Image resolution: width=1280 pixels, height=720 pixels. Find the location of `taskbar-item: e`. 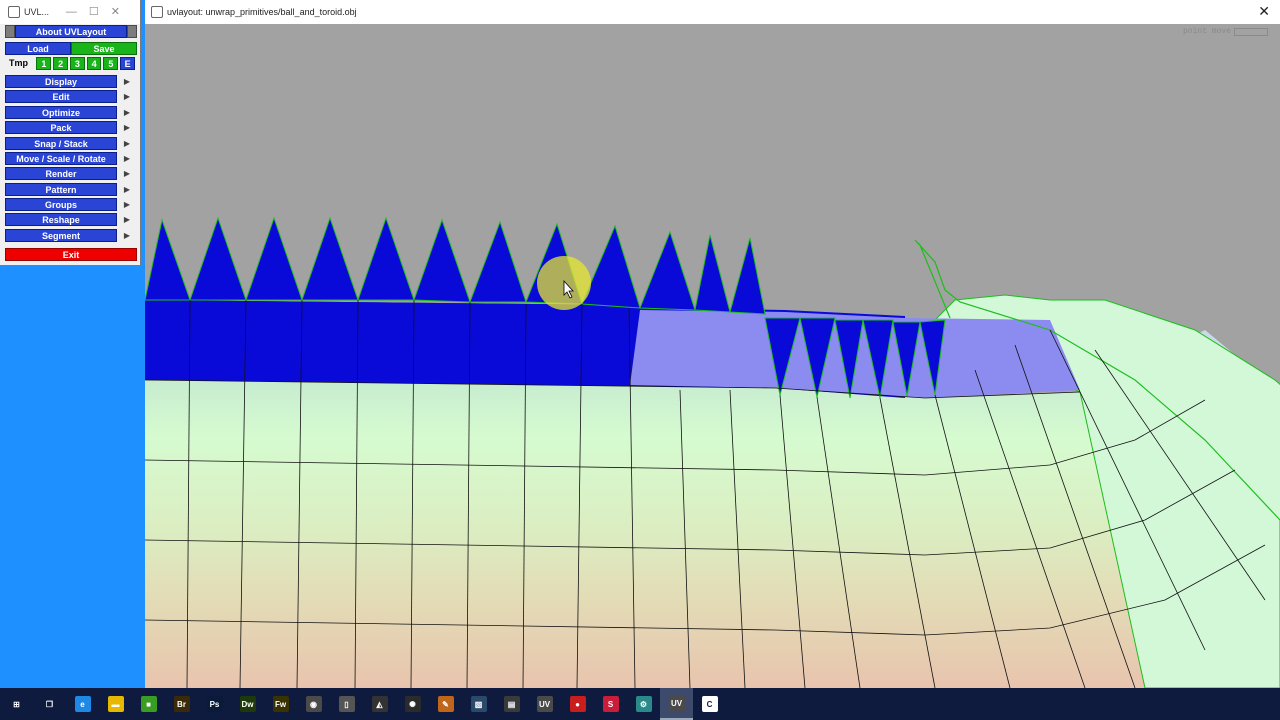

taskbar-item: e is located at coordinates (82, 704).